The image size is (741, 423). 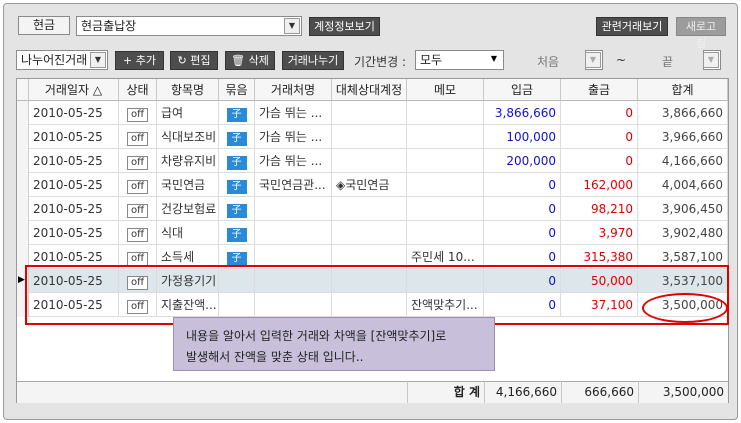 I want to click on total-cell: 4,004,660, so click(x=683, y=185).